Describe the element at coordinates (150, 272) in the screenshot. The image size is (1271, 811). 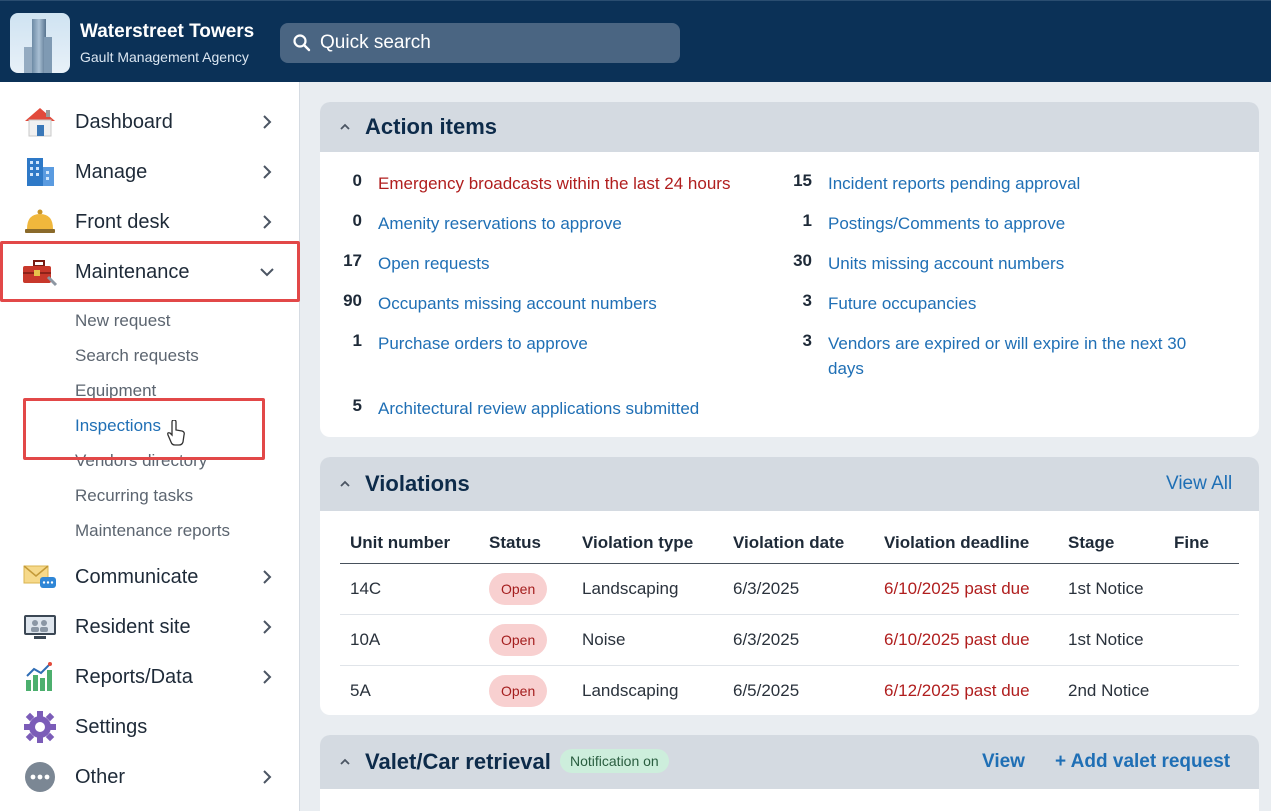
I see `sidebar-item-maintenance: Maintenance` at that location.